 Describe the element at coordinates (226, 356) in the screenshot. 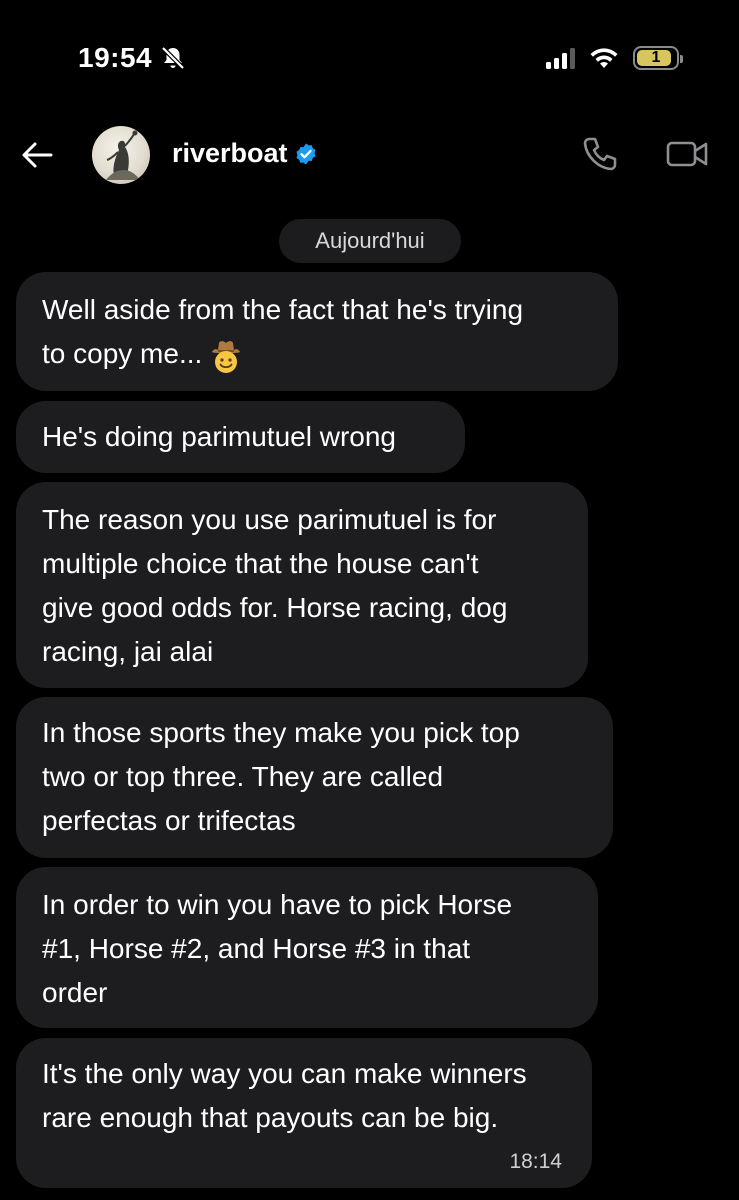

I see `cowboy-face-icon` at that location.